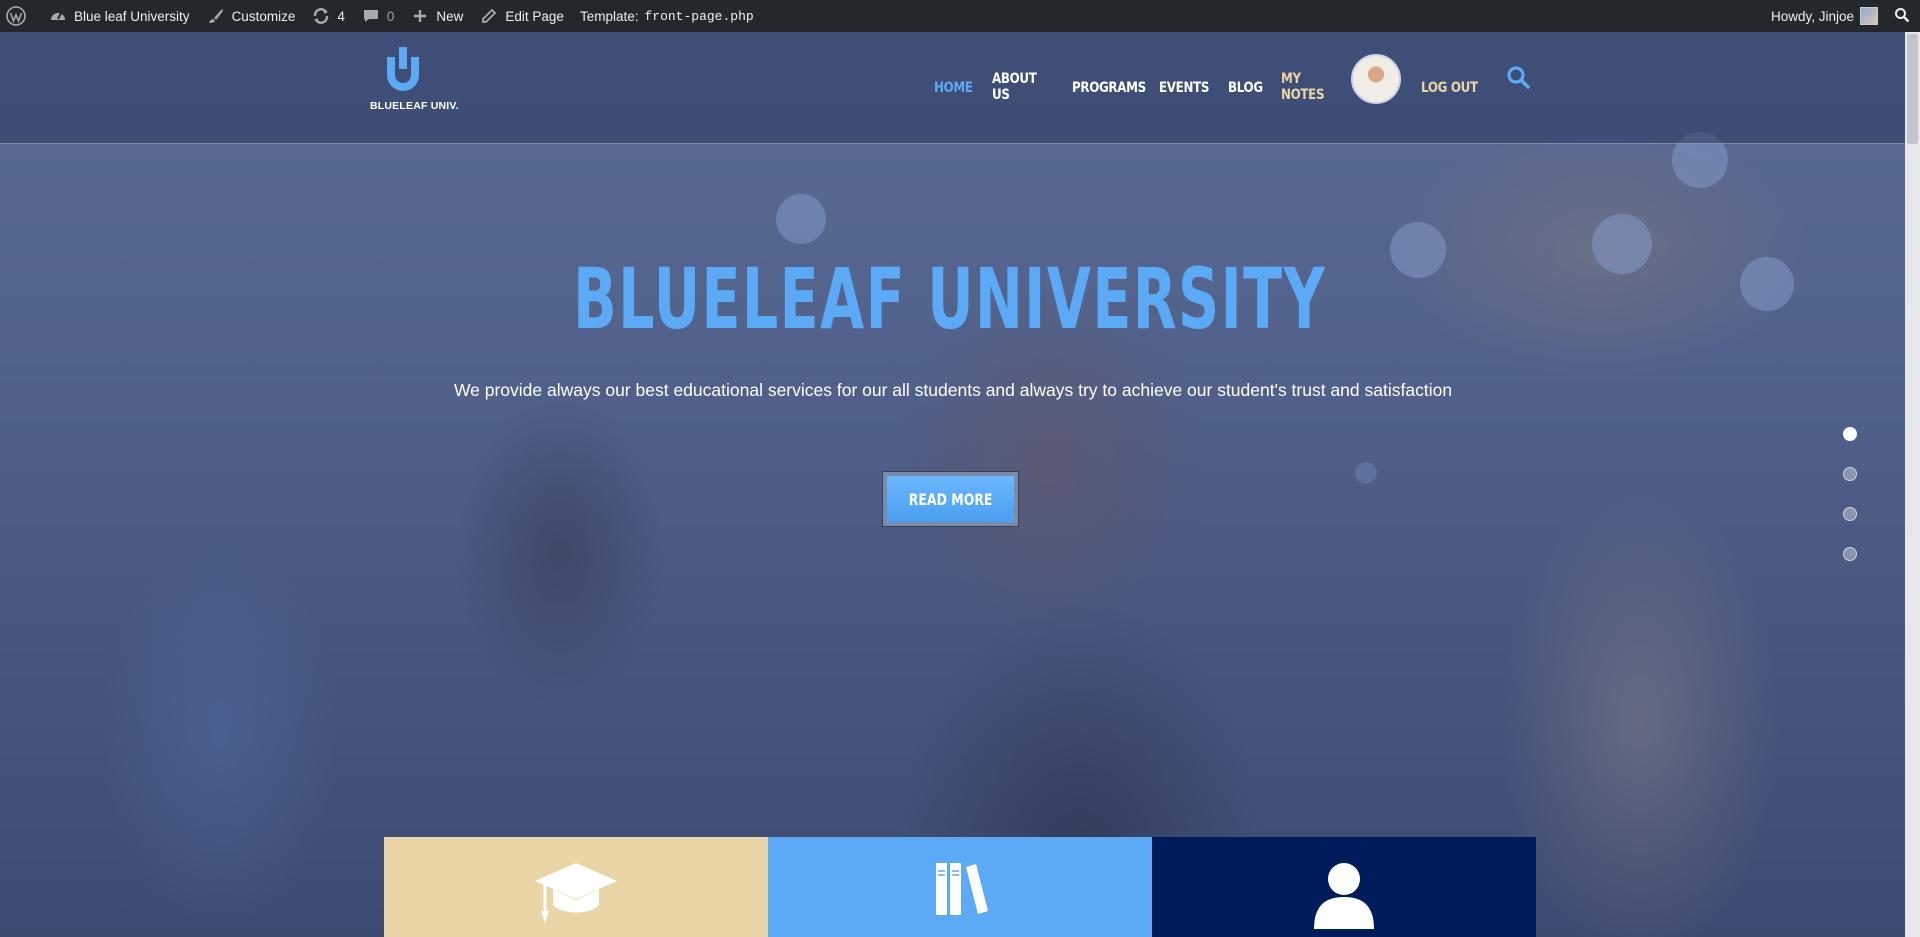  Describe the element at coordinates (1912, 89) in the screenshot. I see `scrollbar-thumb` at that location.